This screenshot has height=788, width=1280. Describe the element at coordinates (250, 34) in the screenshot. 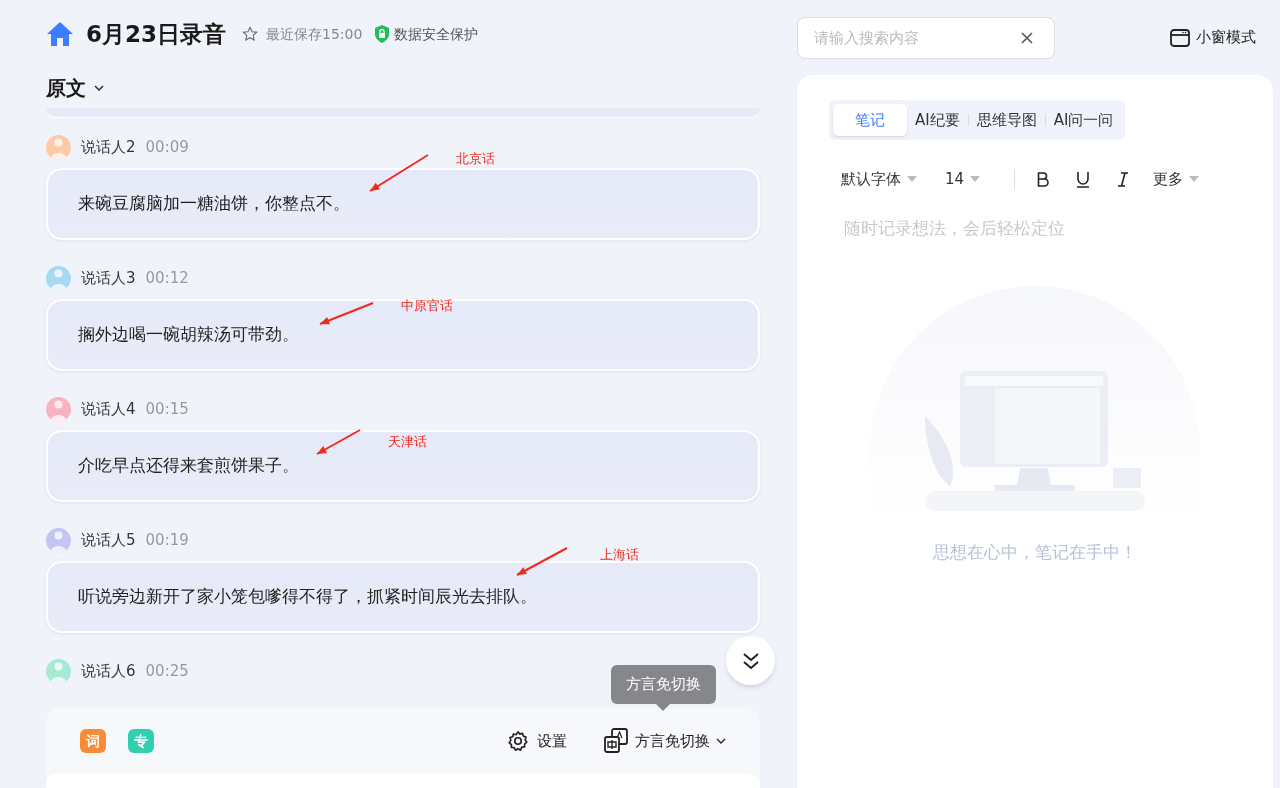

I see `star-icon` at that location.